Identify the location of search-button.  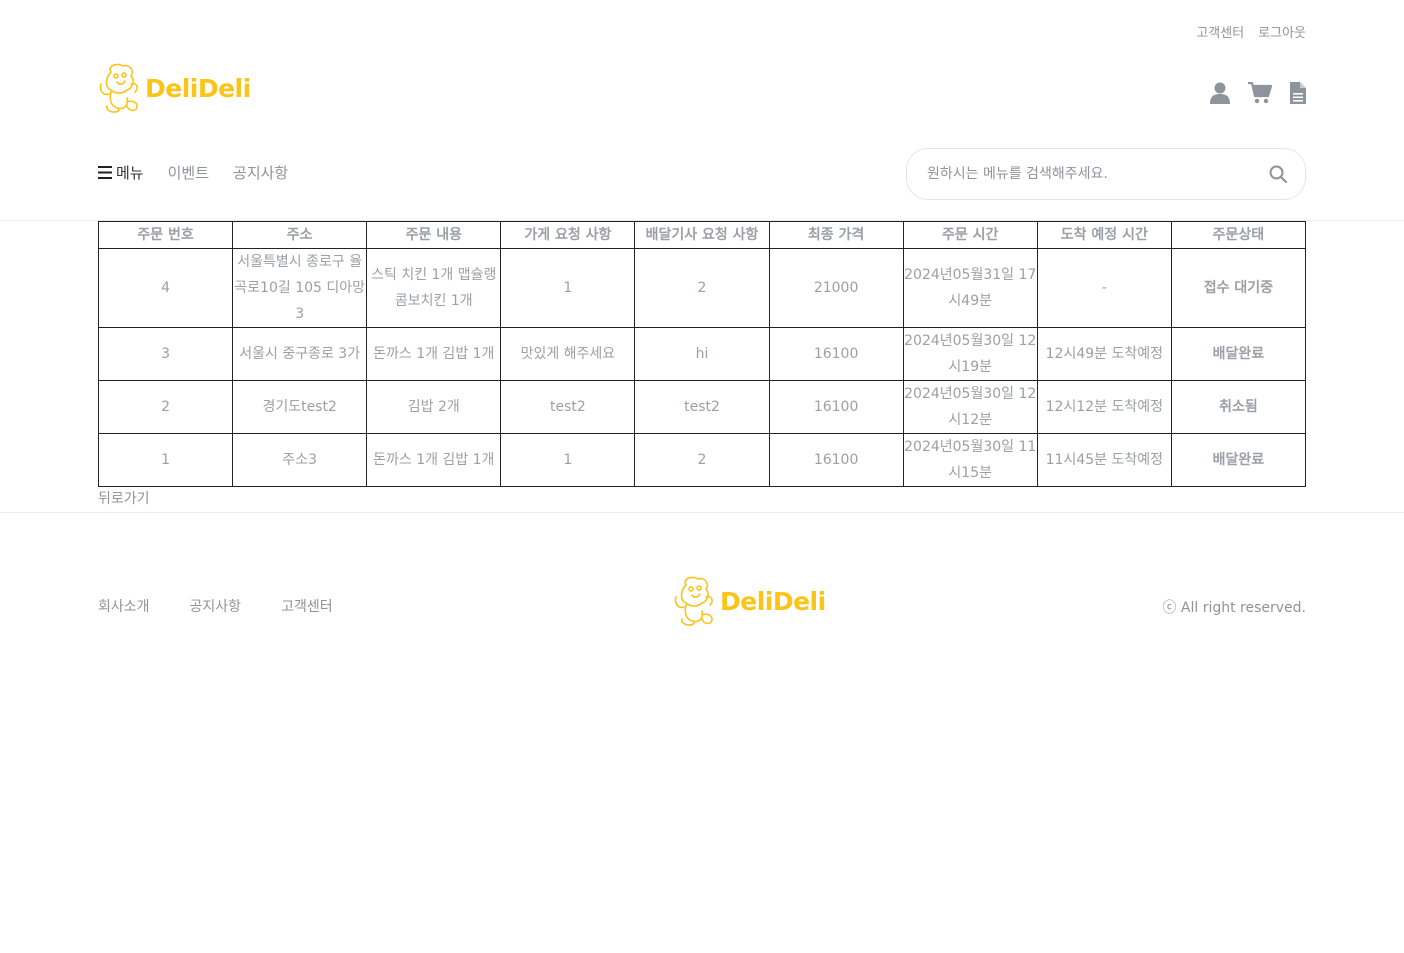
(1278, 174).